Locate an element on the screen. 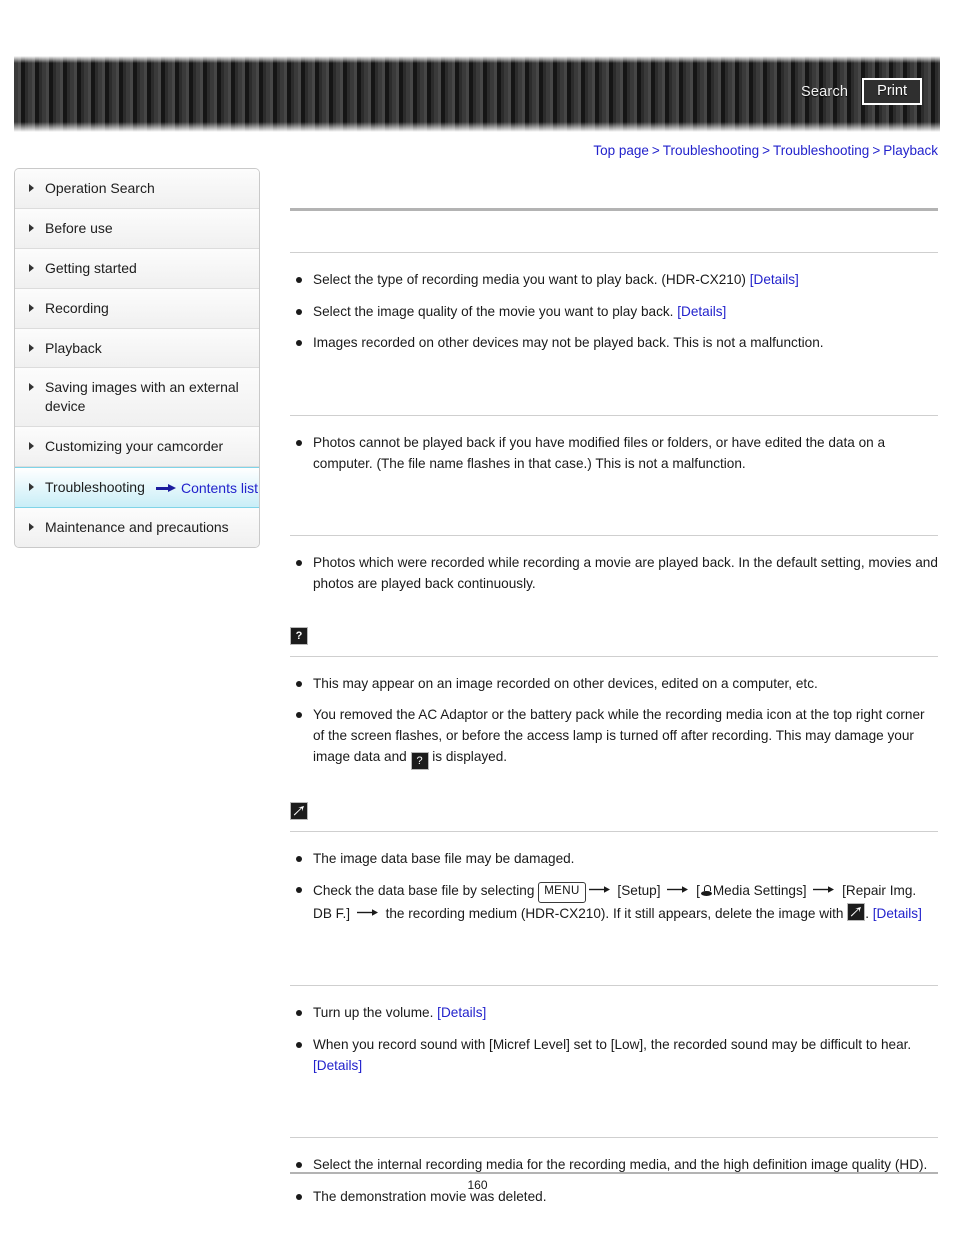 This screenshot has height=1235, width=954. sidebar-item-label: Operation Search is located at coordinates (100, 188).